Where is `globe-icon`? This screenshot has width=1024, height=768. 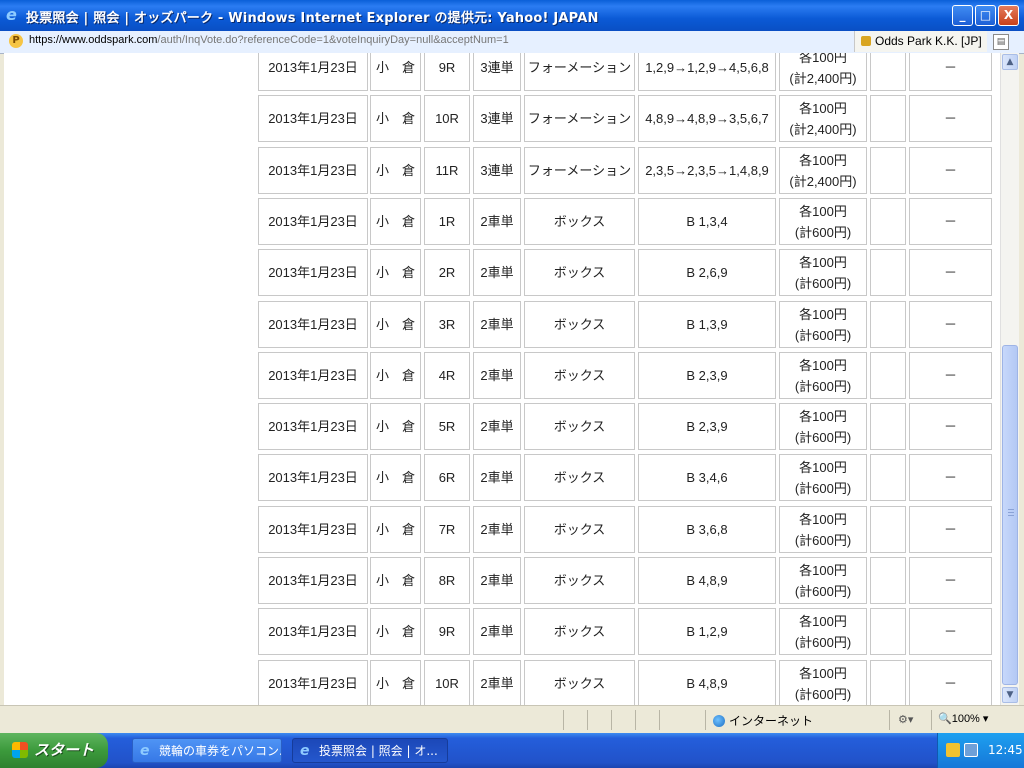 globe-icon is located at coordinates (719, 721).